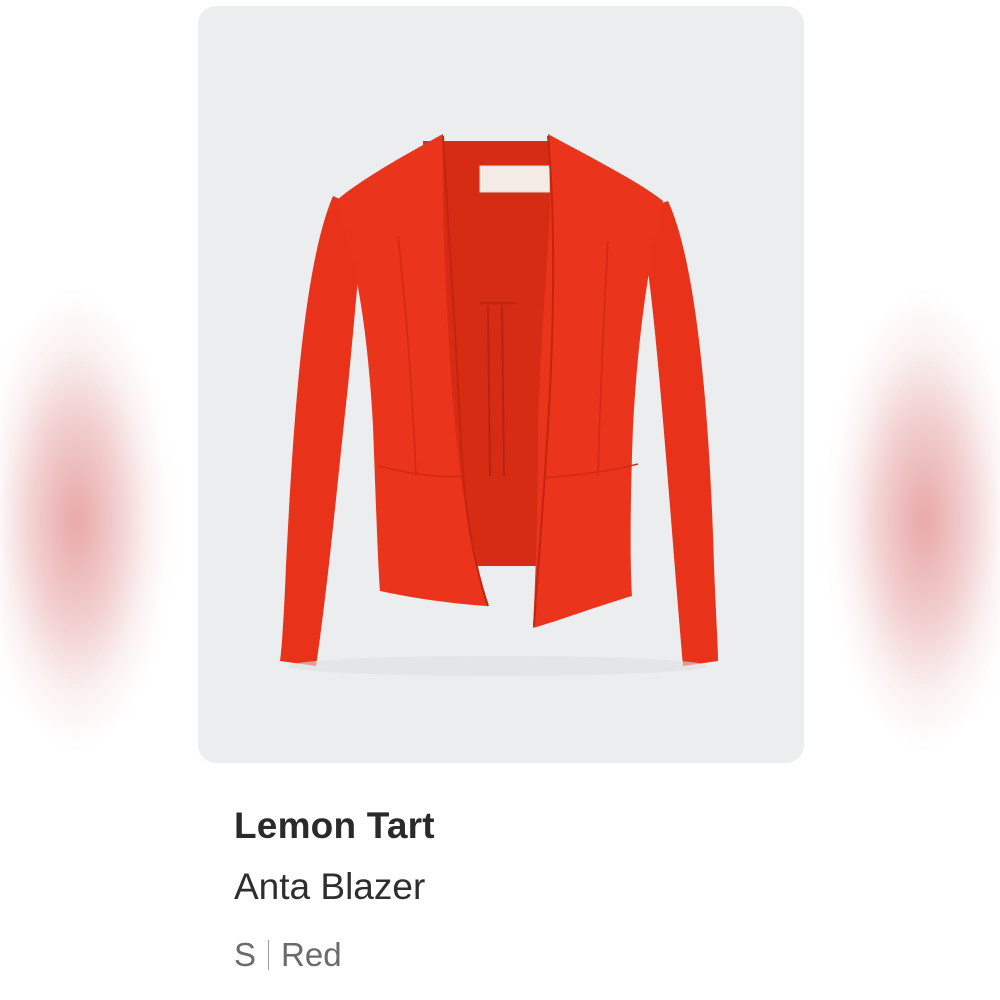 The width and height of the screenshot is (1000, 1000). What do you see at coordinates (330, 886) in the screenshot?
I see `product-name: Anta Blazer` at bounding box center [330, 886].